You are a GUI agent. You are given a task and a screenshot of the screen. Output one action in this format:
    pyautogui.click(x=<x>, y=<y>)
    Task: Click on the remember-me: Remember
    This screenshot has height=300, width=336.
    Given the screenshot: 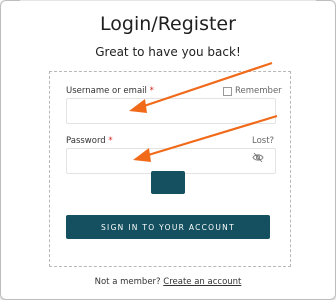 What is the action you would take?
    pyautogui.click(x=252, y=91)
    